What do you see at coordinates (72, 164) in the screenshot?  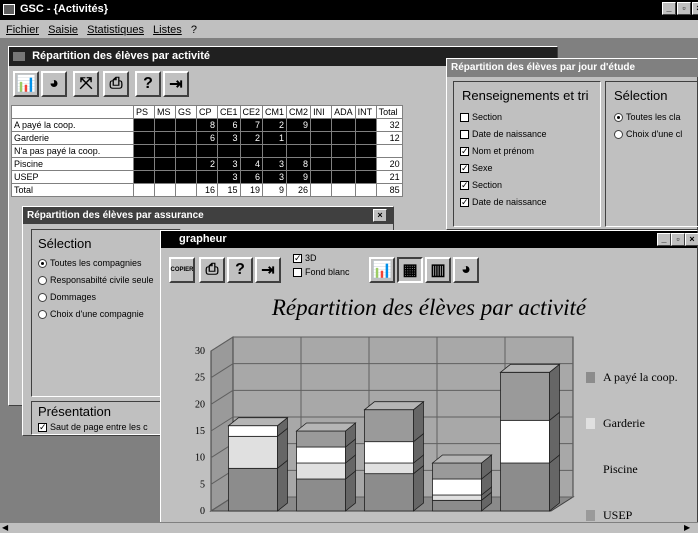 I see `row-label: Piscine` at bounding box center [72, 164].